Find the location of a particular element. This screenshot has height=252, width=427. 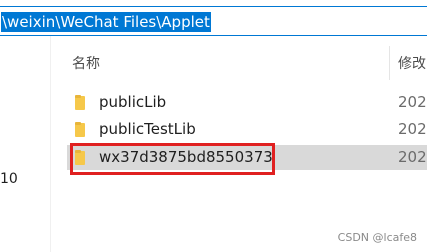

column-header-date-modified: 修改 is located at coordinates (412, 64).